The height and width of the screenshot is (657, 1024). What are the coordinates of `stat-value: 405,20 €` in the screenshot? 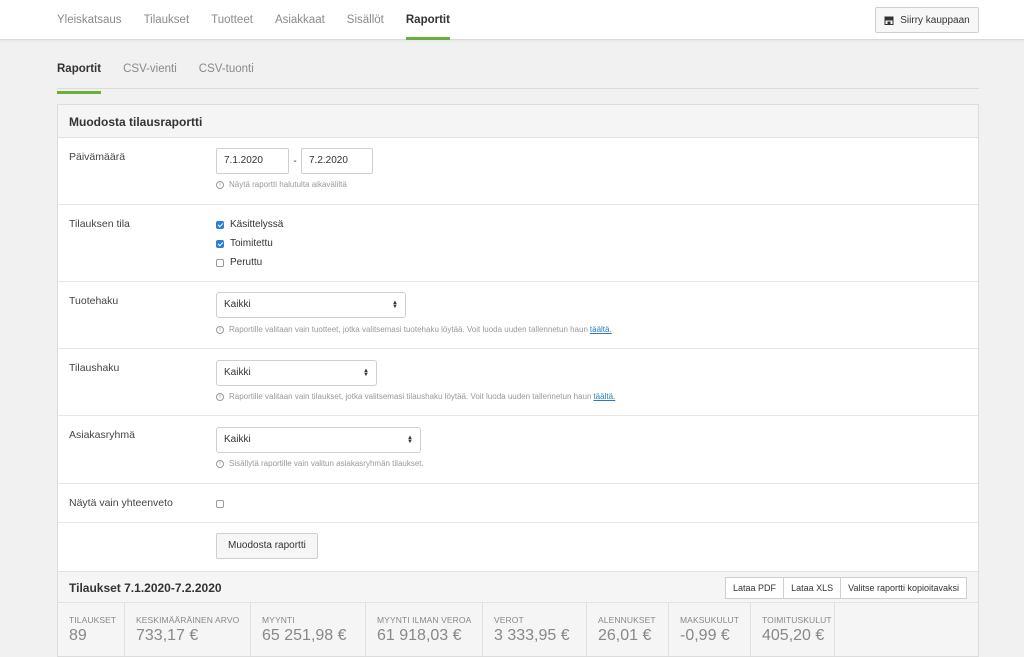 It's located at (793, 635).